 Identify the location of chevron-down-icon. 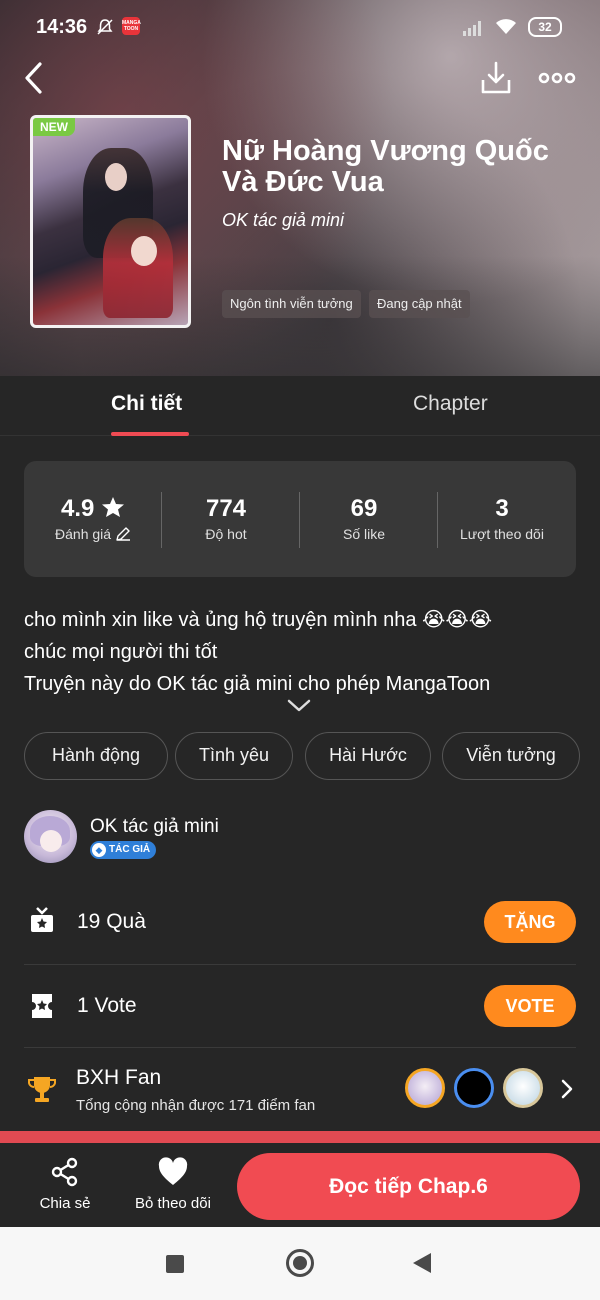
(299, 706).